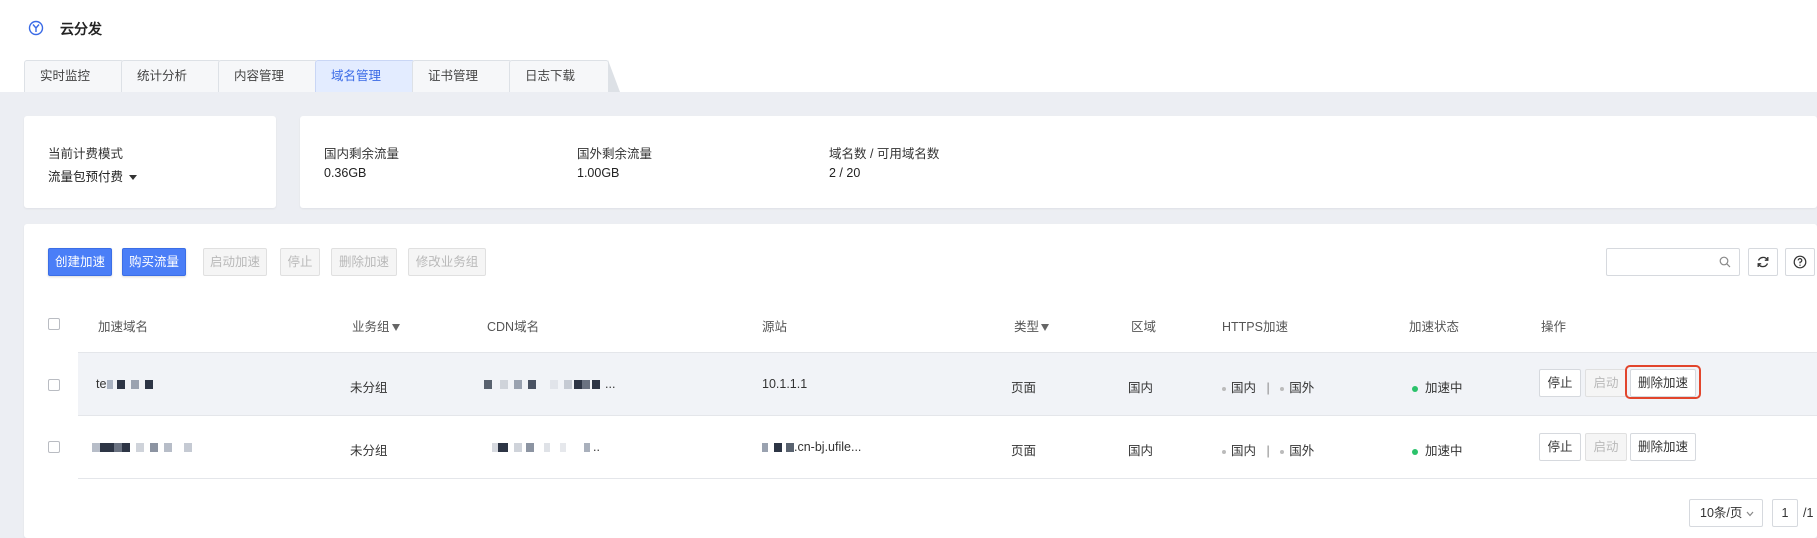  What do you see at coordinates (1024, 451) in the screenshot?
I see `type-value: 页面` at bounding box center [1024, 451].